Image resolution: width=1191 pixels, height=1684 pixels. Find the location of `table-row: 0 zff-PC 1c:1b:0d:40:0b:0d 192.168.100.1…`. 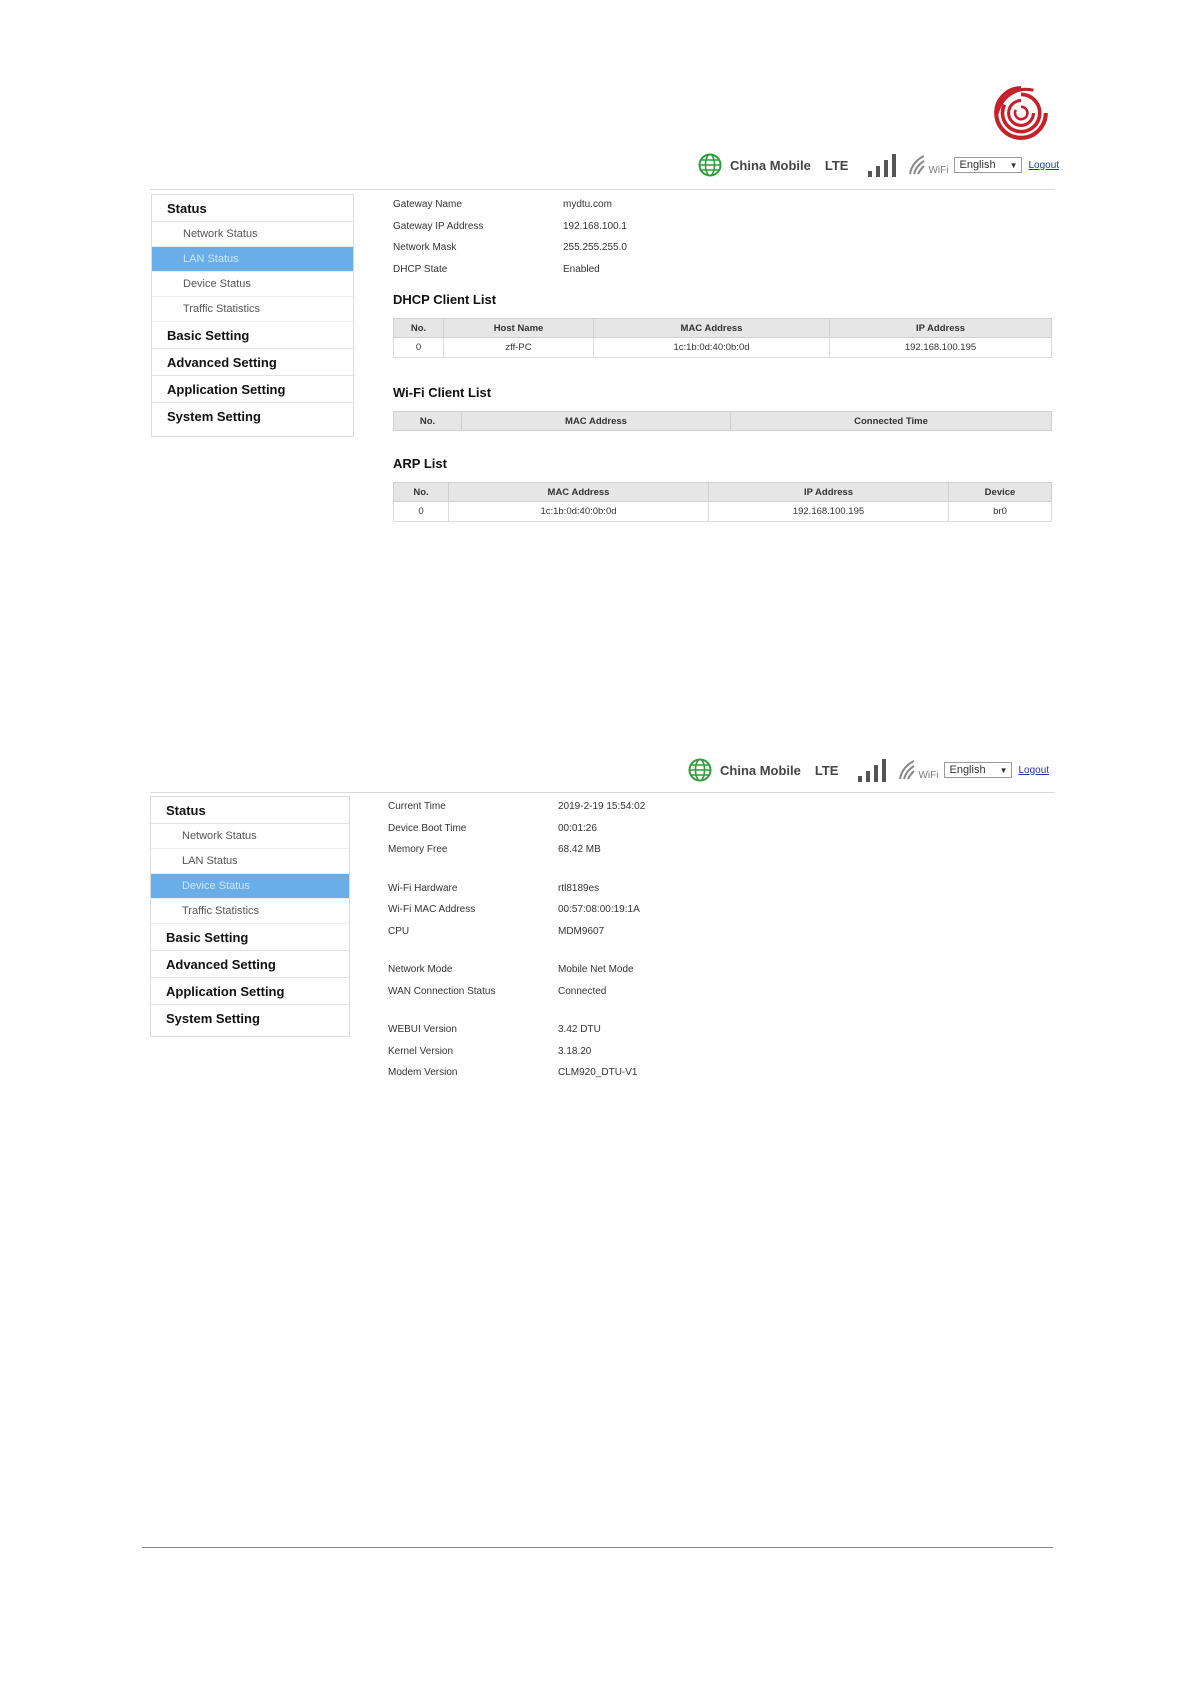

table-row: 0 zff-PC 1c:1b:0d:40:0b:0d 192.168.100.1… is located at coordinates (722, 347).